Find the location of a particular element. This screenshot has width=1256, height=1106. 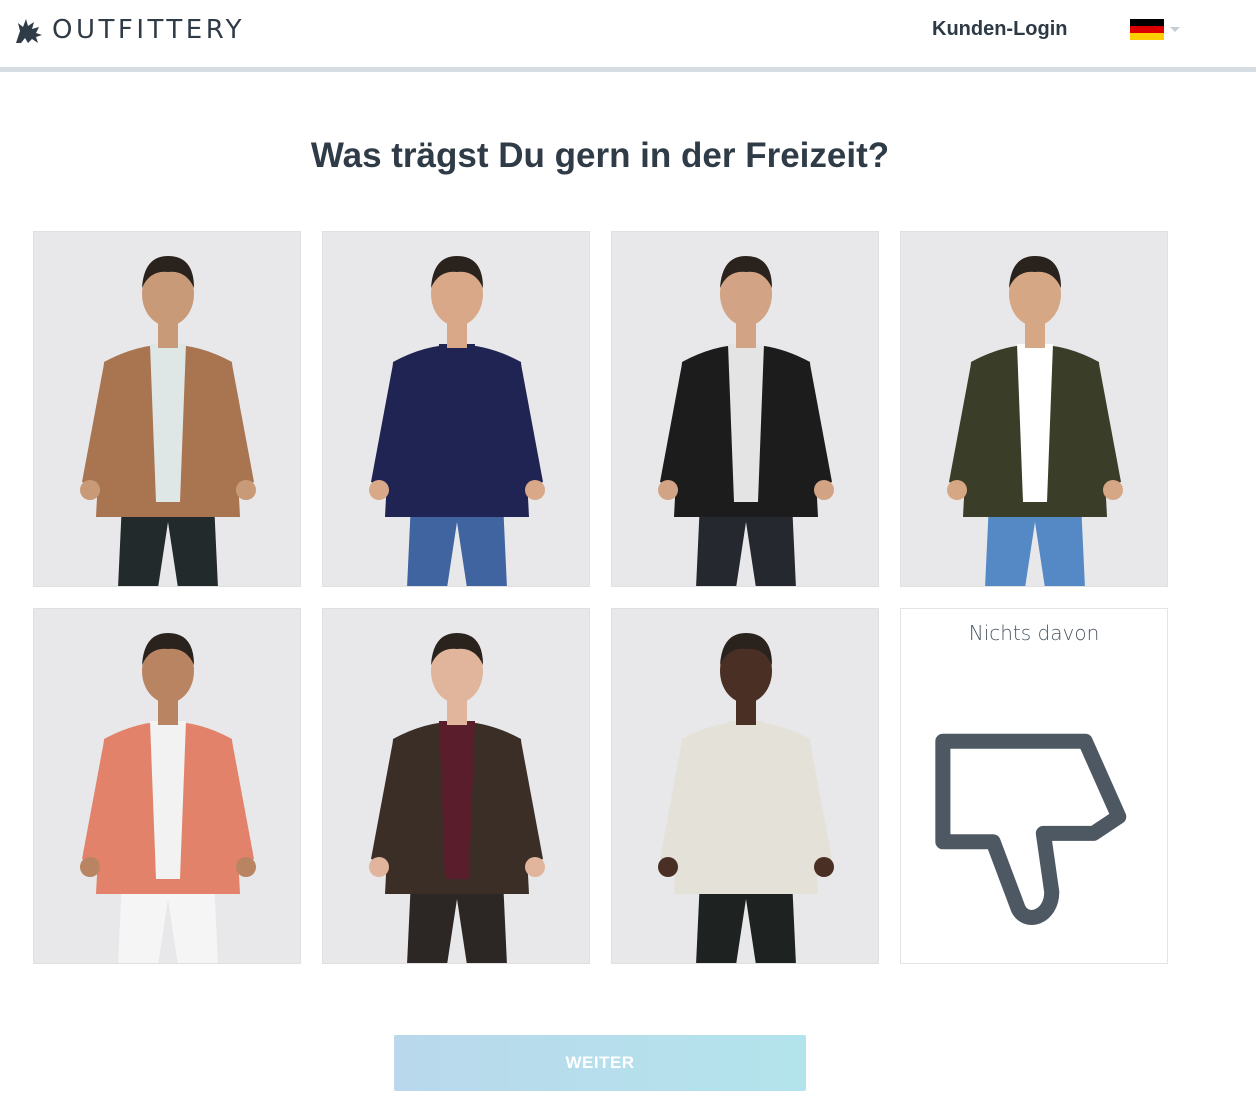

header: OUTFITTERY Kunden-Login is located at coordinates (628, 34).